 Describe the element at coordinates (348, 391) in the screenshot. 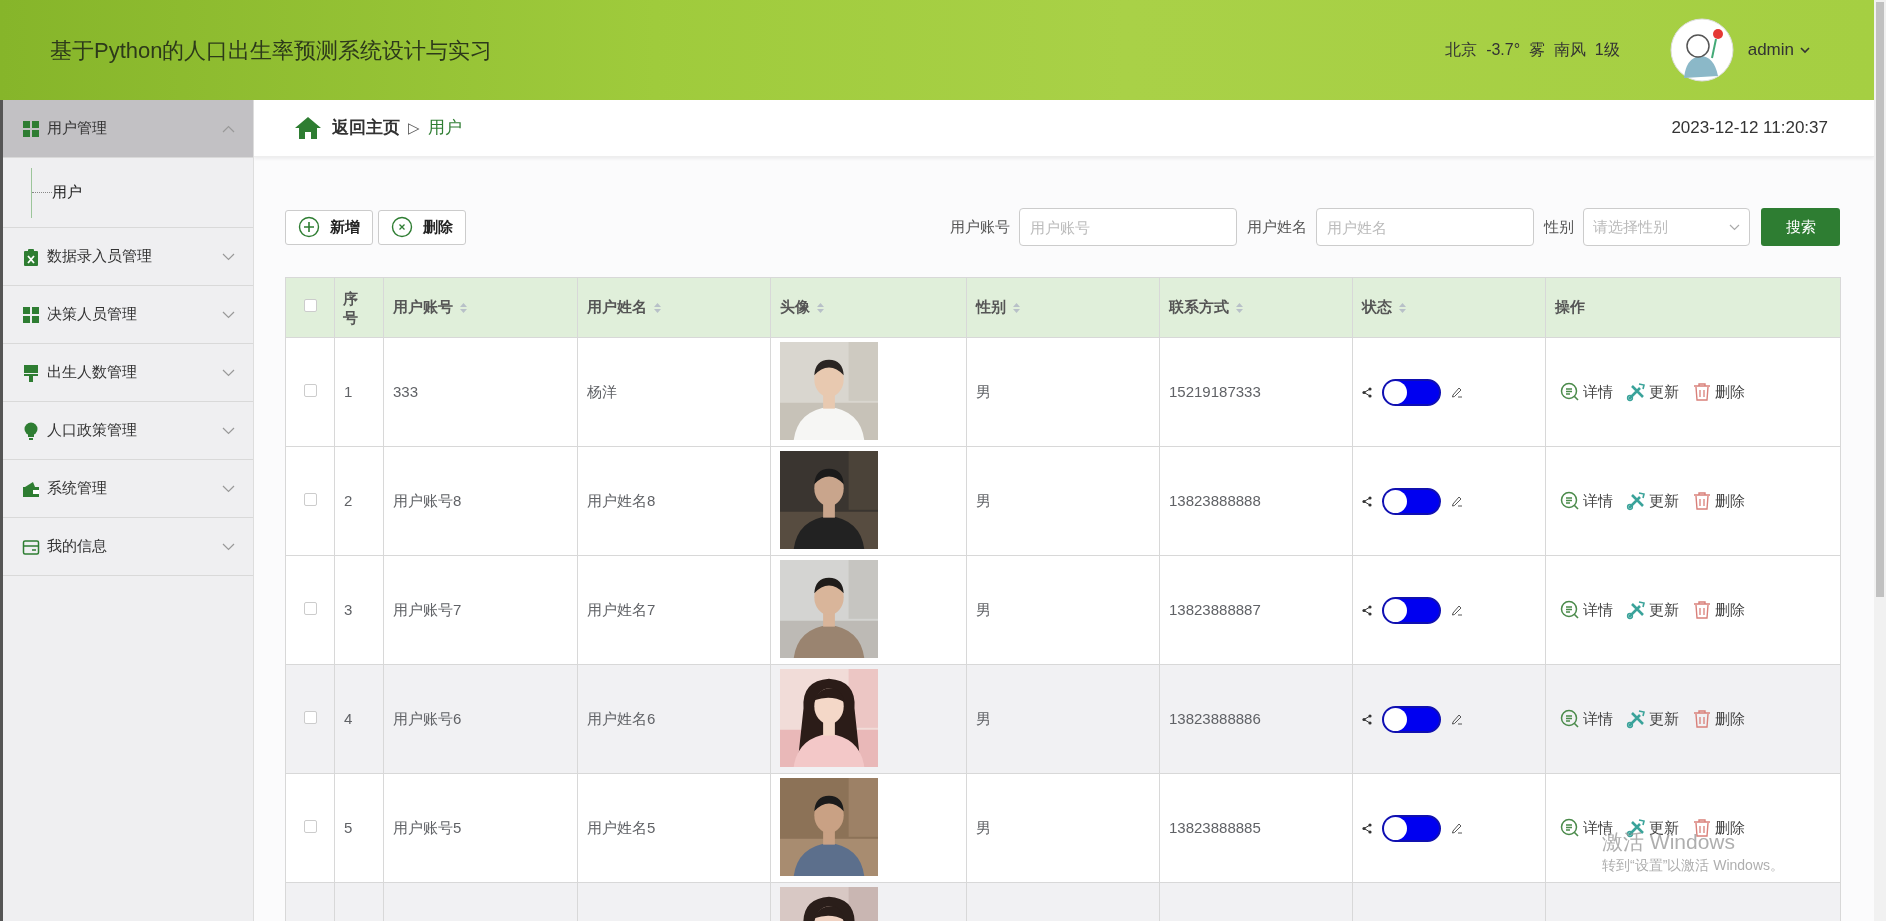

I see `table-cell: 1` at that location.